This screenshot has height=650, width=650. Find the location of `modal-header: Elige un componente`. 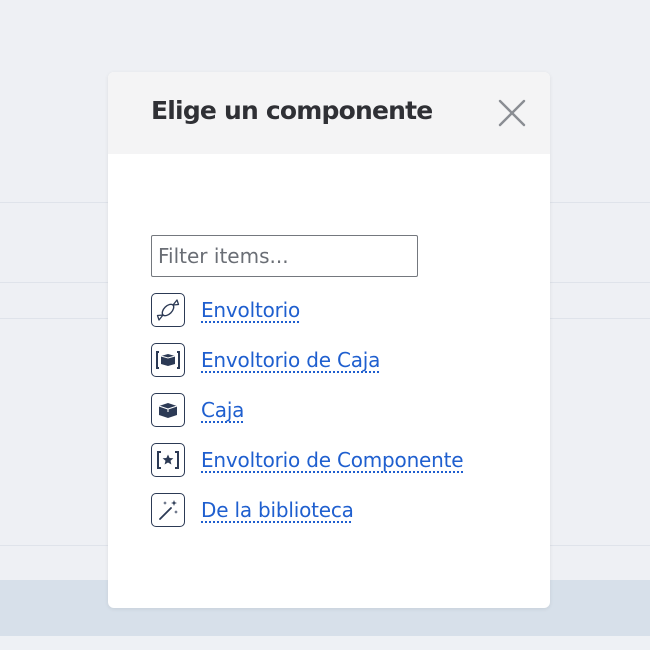

modal-header: Elige un componente is located at coordinates (329, 113).